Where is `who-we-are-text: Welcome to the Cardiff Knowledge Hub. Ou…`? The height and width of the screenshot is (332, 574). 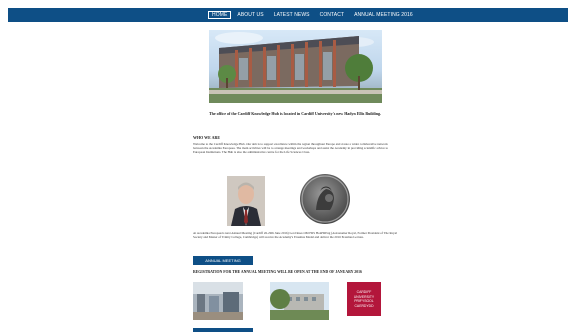
who-we-are-text: Welcome to the Cardiff Knowledge Hub. Ou… is located at coordinates (291, 148).